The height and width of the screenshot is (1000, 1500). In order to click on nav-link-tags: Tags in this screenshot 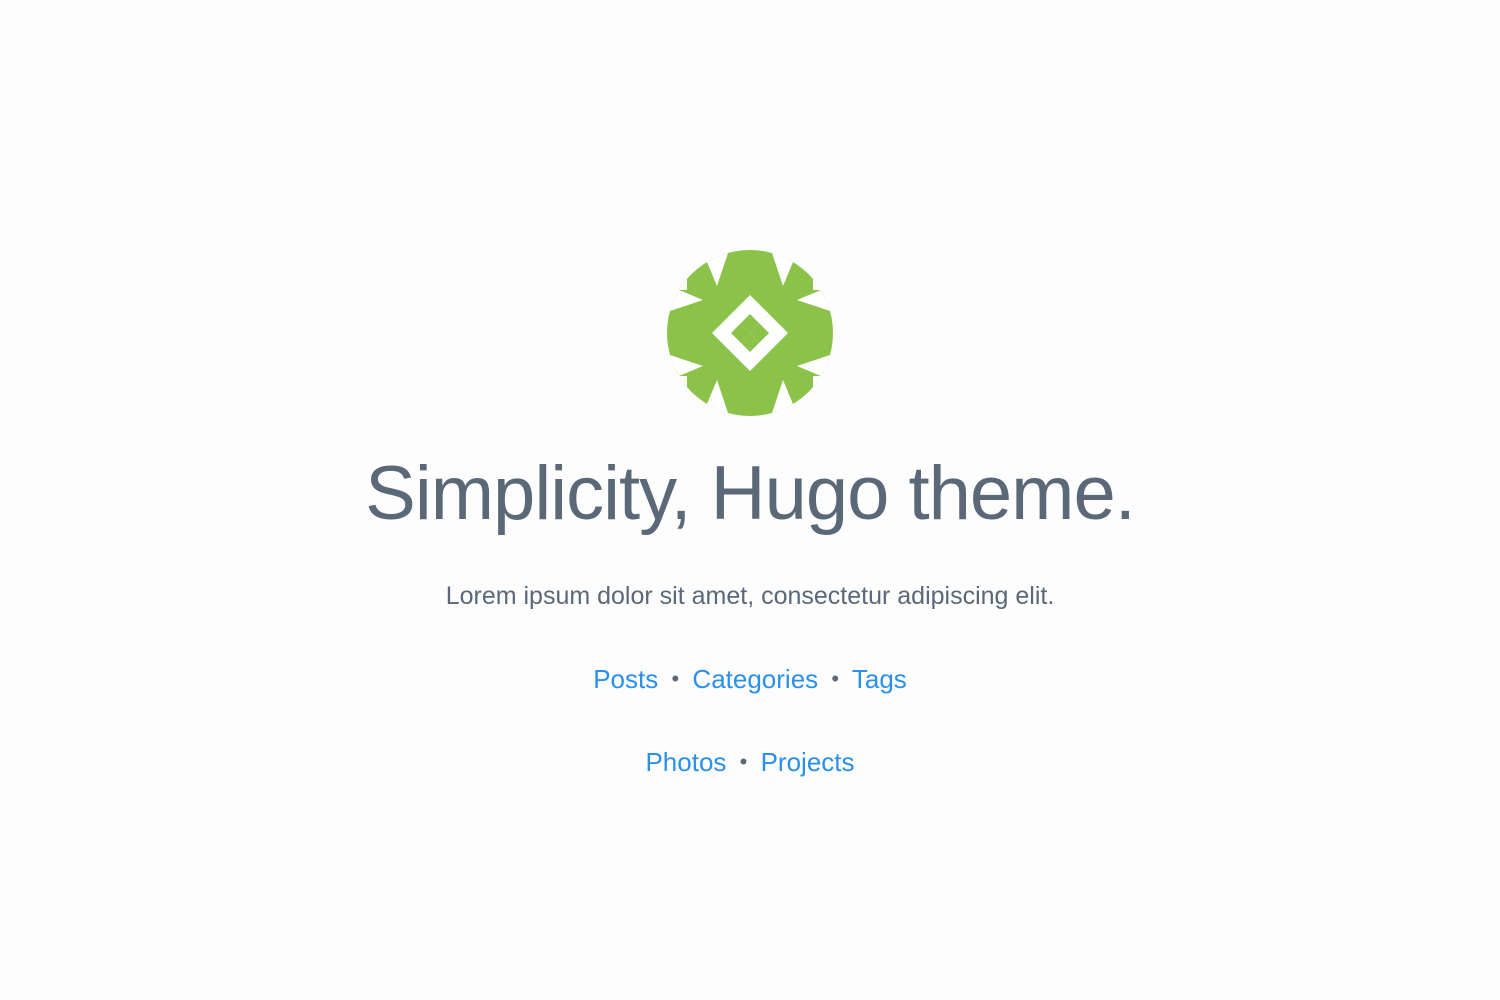, I will do `click(879, 679)`.